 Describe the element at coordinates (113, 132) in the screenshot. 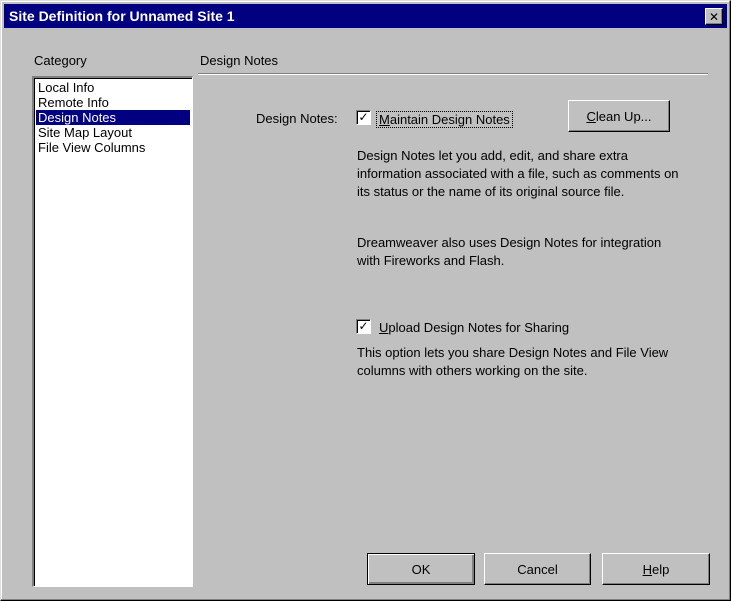

I see `category-item-site-map-layout: Site Map Layout` at that location.